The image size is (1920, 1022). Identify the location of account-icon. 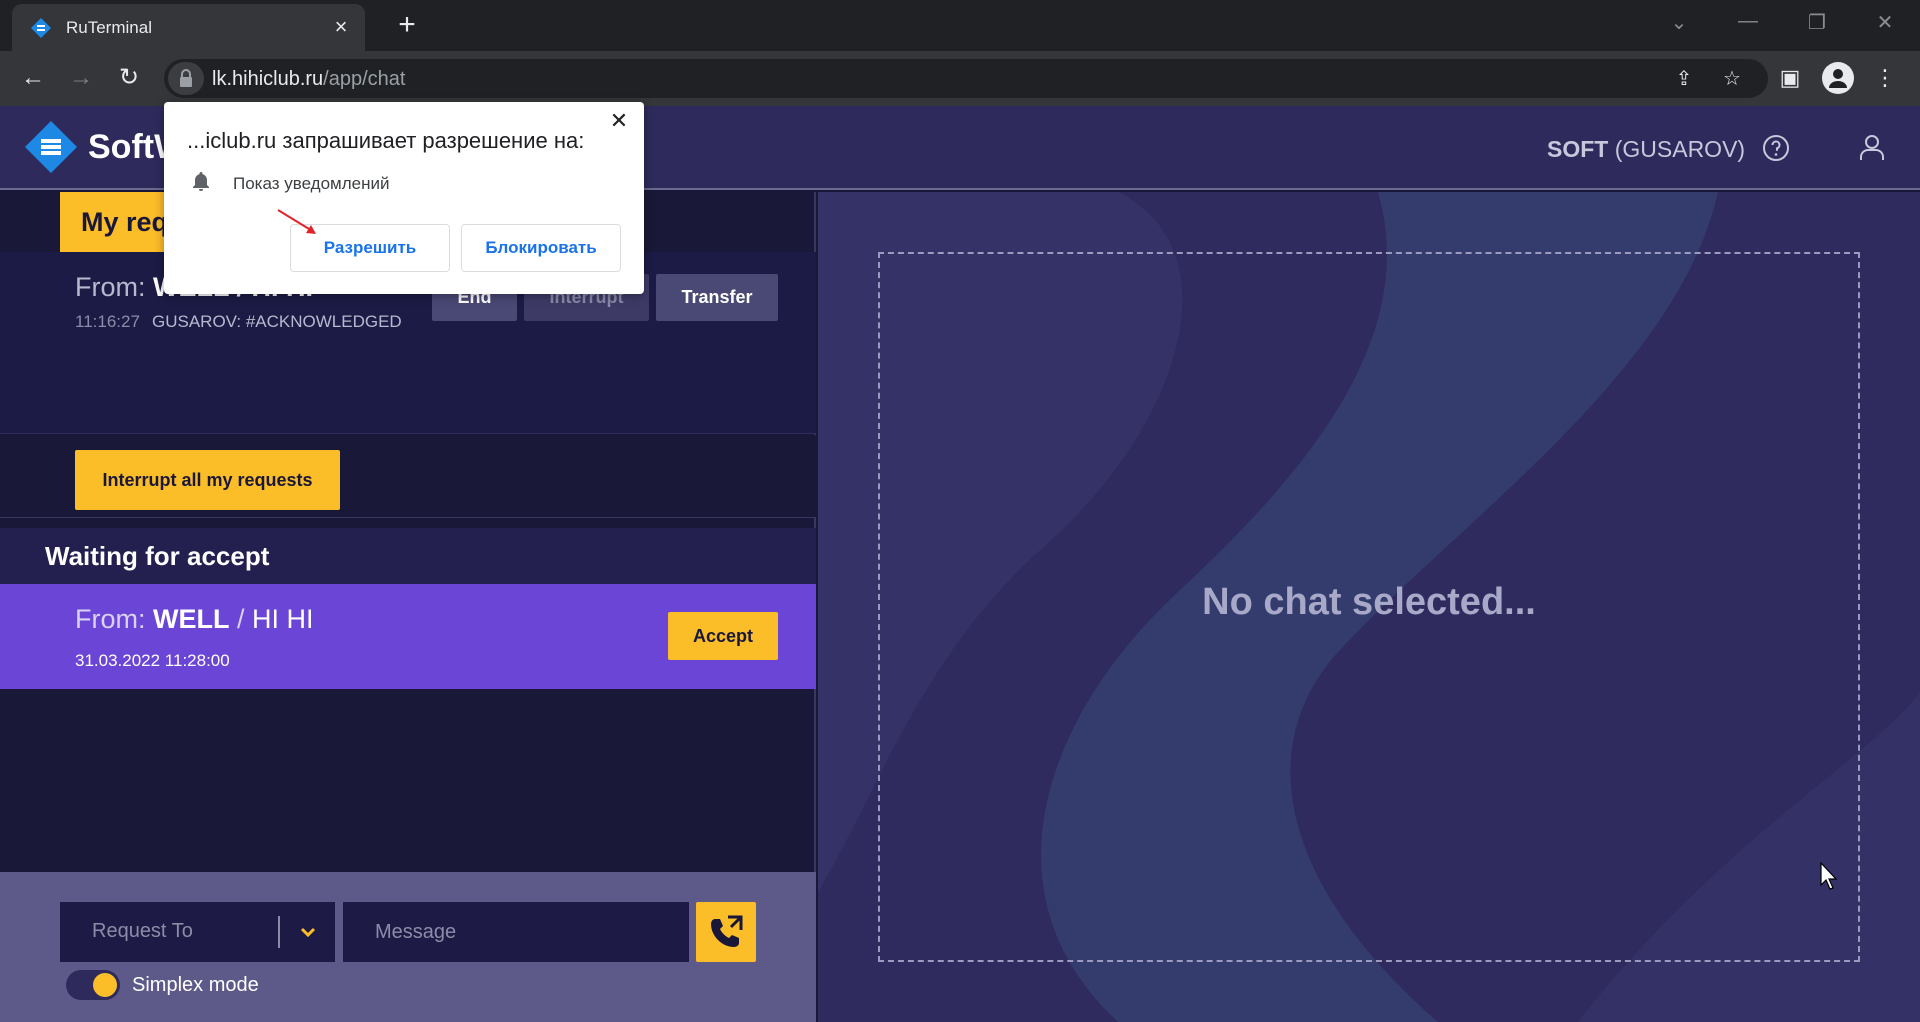
(1872, 147).